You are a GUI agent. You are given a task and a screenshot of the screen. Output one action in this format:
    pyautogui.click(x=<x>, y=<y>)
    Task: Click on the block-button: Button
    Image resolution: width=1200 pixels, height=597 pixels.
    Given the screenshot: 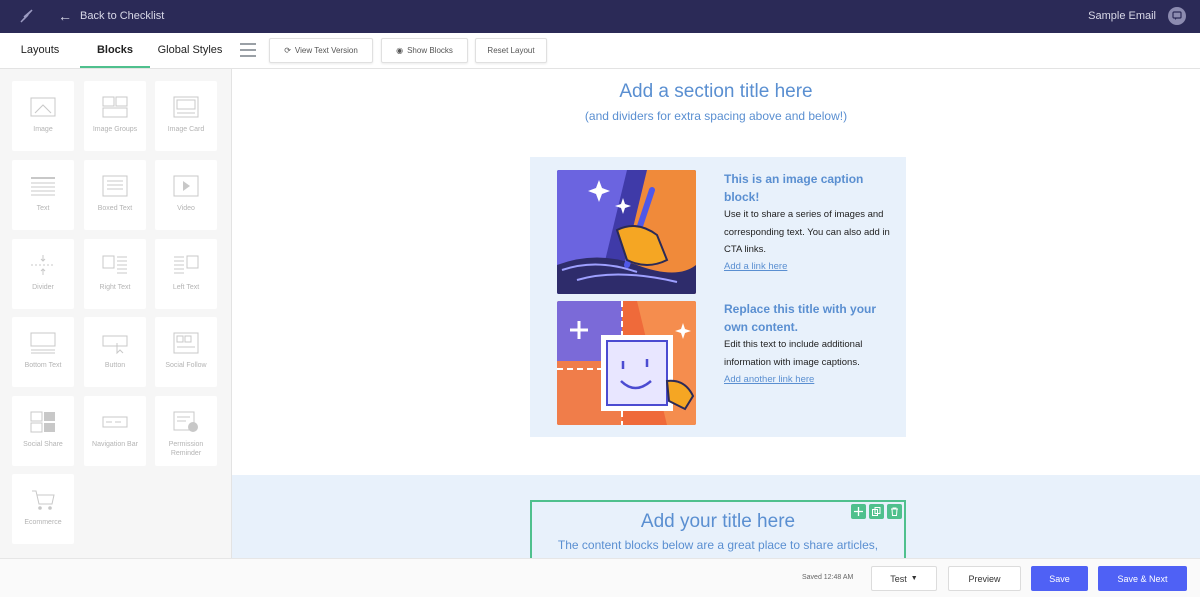 What is the action you would take?
    pyautogui.click(x=115, y=352)
    